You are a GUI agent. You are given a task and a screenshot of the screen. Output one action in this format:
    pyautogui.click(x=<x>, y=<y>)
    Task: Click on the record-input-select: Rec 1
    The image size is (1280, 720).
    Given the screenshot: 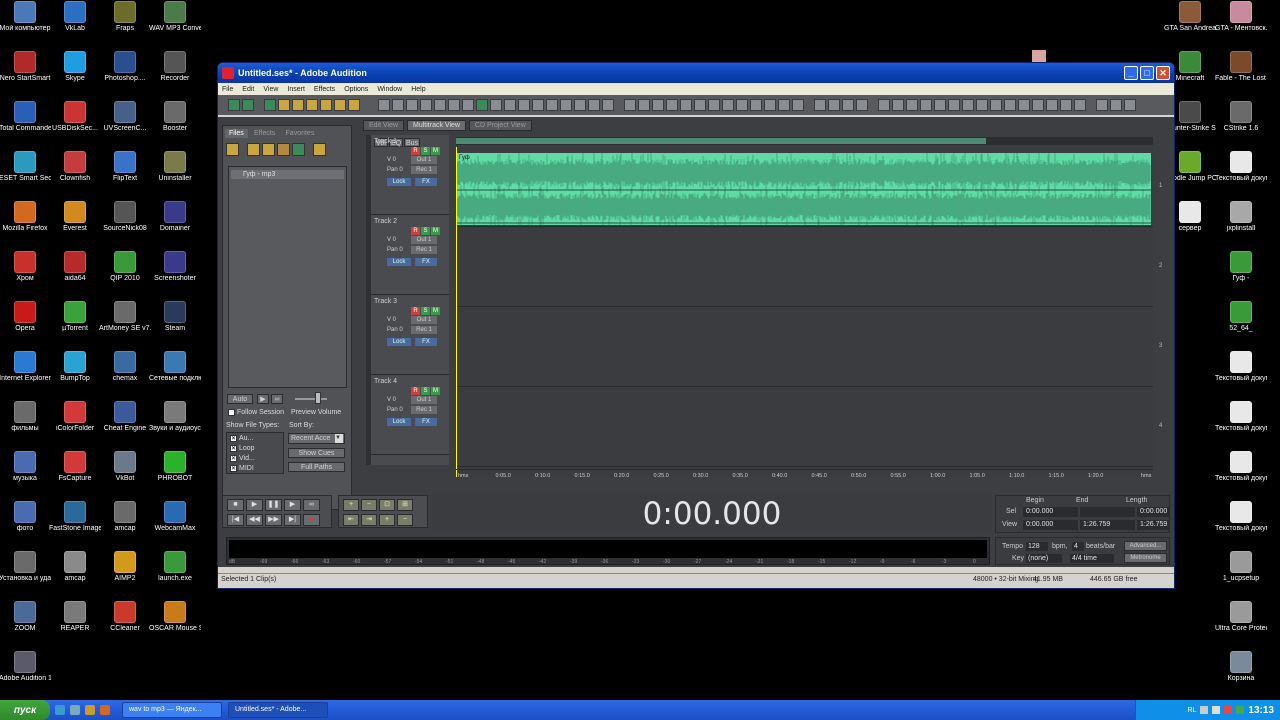 What is the action you would take?
    pyautogui.click(x=424, y=330)
    